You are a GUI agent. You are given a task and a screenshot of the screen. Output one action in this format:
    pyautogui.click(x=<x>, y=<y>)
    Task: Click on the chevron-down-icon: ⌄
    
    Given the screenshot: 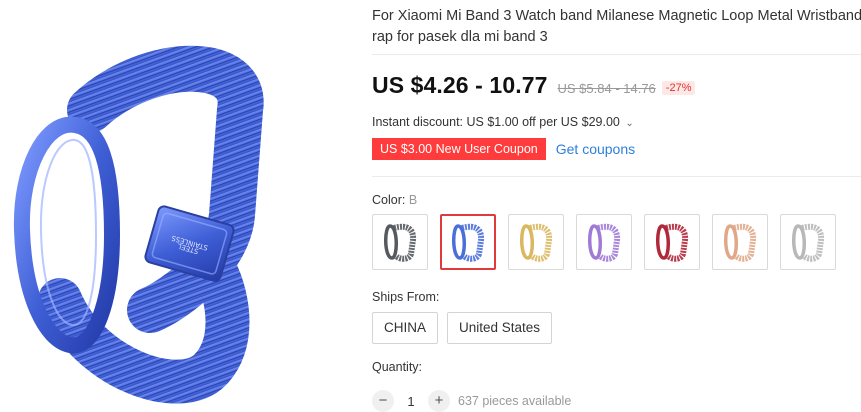 What is the action you would take?
    pyautogui.click(x=629, y=123)
    